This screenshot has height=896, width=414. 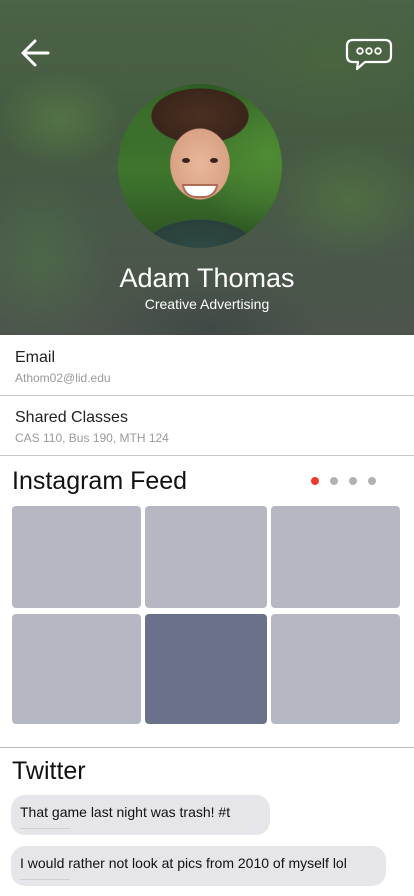 I want to click on arrow-left-icon, so click(x=35, y=53).